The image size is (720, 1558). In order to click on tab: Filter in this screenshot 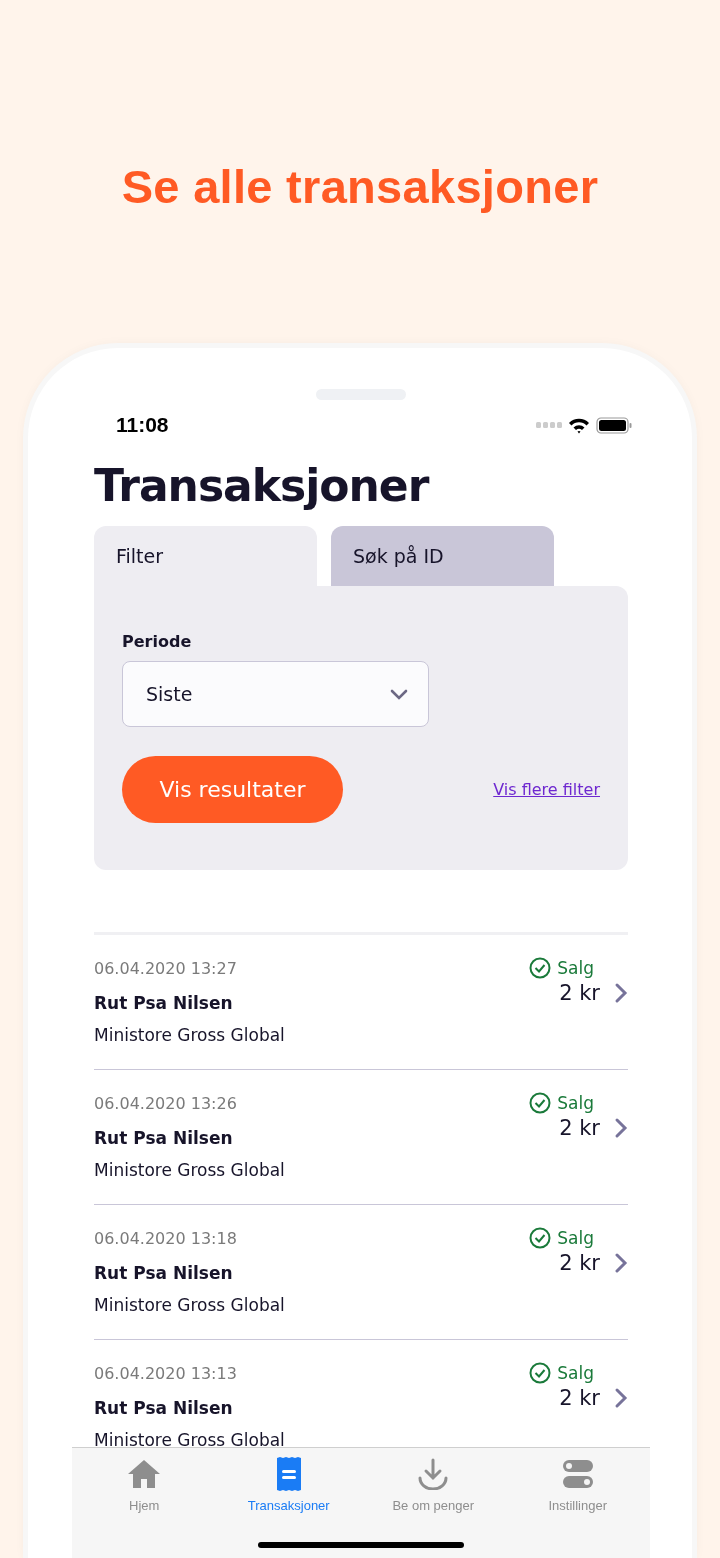, I will do `click(205, 556)`.